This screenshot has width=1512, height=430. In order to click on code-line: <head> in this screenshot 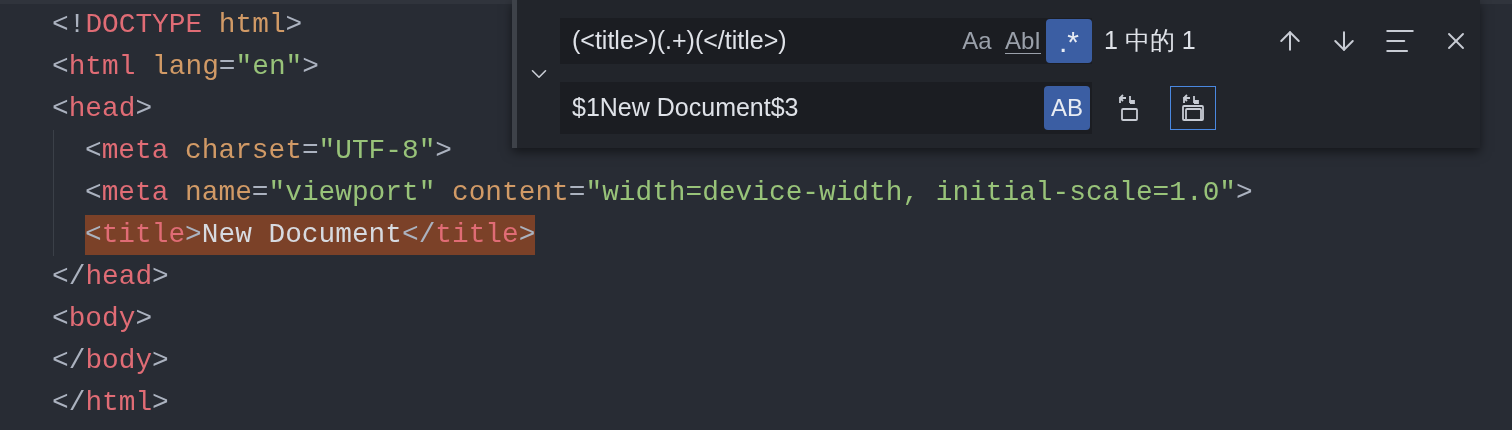, I will do `click(102, 109)`.